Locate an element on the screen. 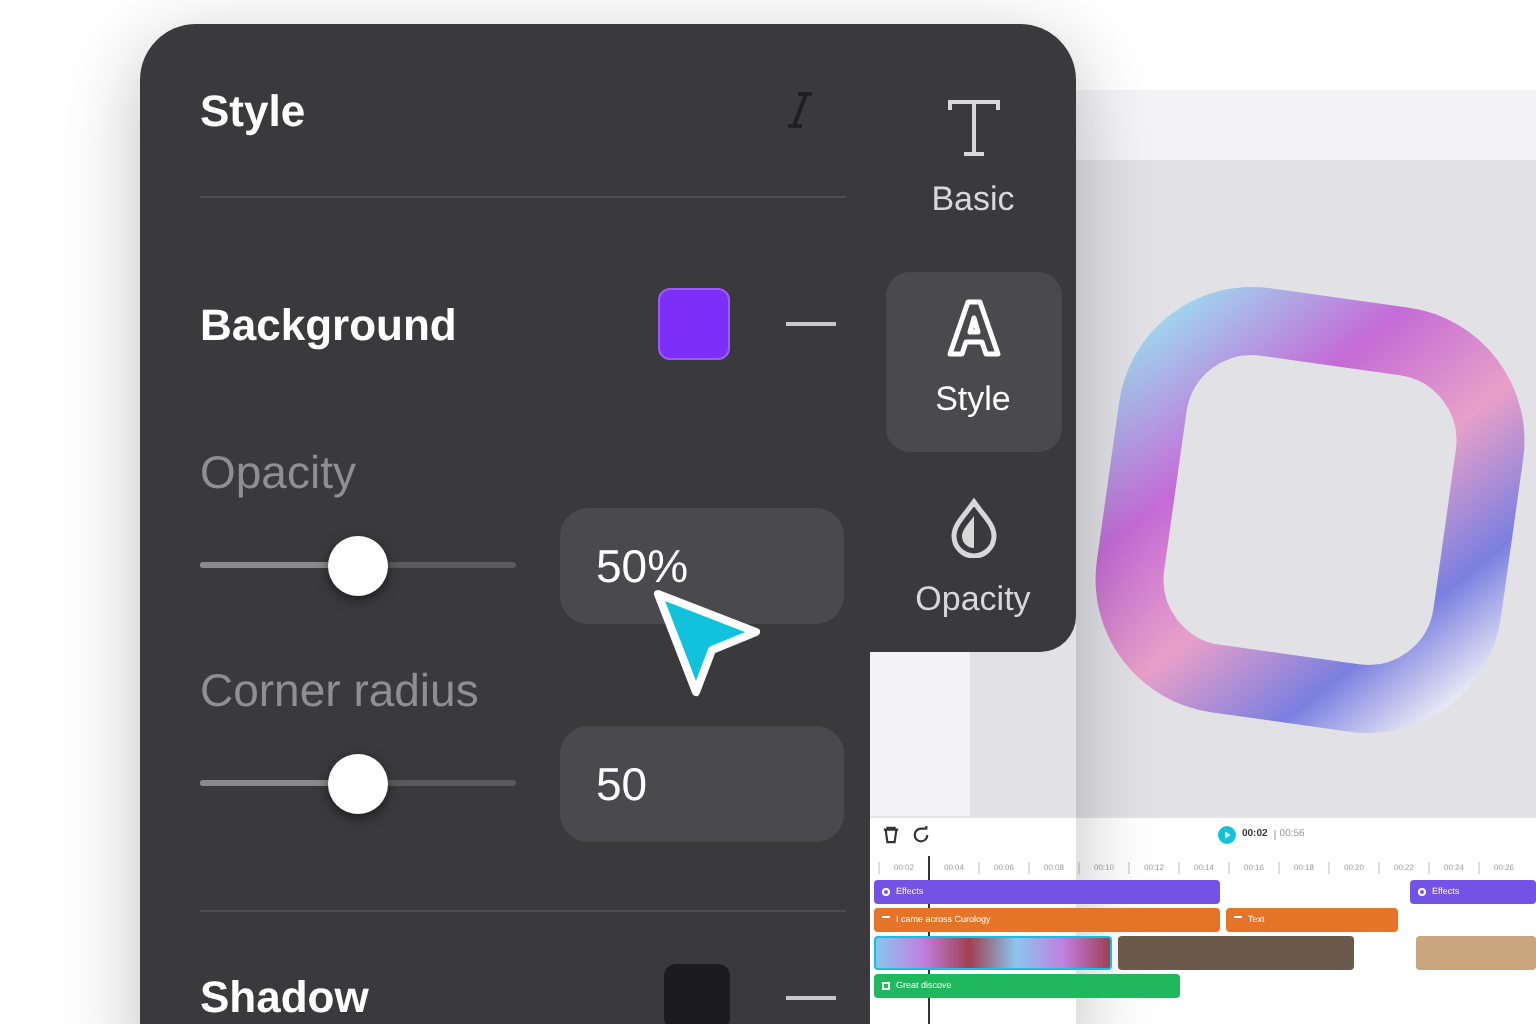 This screenshot has width=1536, height=1024. refresh-icon is located at coordinates (921, 835).